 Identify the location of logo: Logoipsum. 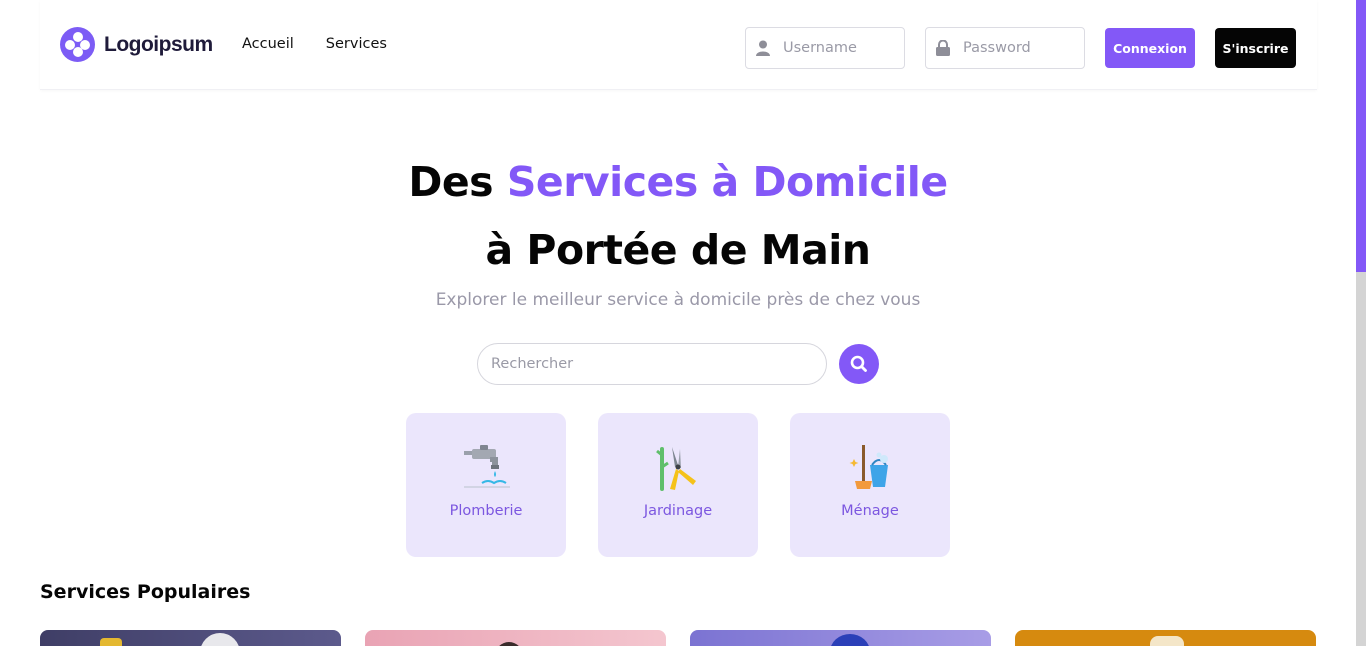
(136, 44).